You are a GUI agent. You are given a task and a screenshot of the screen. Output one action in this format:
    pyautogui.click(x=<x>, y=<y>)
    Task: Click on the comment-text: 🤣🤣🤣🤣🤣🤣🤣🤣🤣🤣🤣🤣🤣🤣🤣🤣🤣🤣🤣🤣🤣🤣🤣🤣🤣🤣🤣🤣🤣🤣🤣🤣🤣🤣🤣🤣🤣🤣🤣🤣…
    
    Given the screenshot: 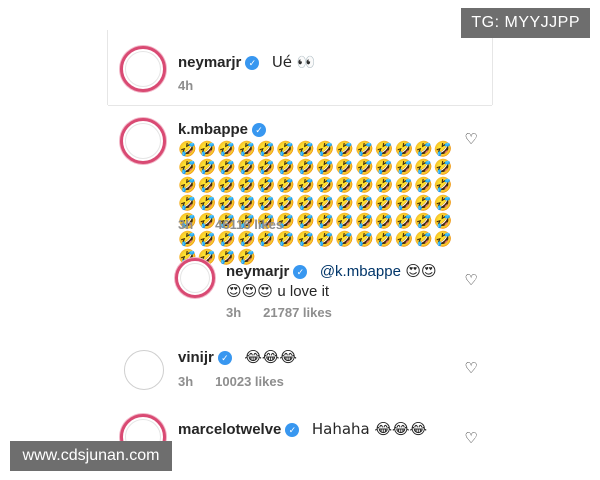 What is the action you would take?
    pyautogui.click(x=316, y=203)
    